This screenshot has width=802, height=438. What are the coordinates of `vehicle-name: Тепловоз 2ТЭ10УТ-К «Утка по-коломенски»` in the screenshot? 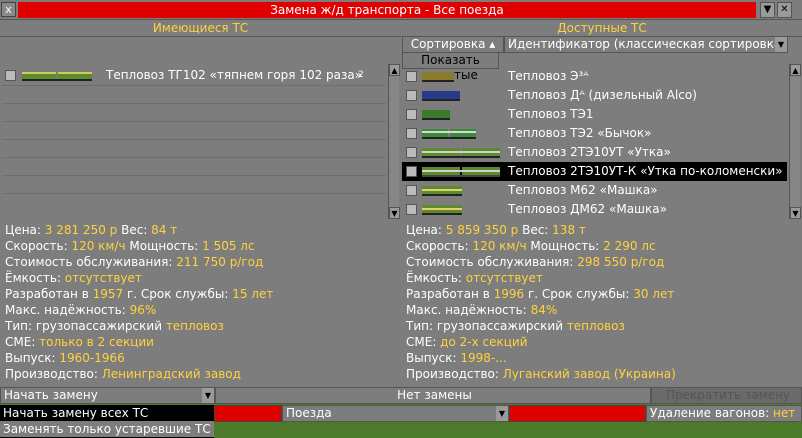 It's located at (645, 171).